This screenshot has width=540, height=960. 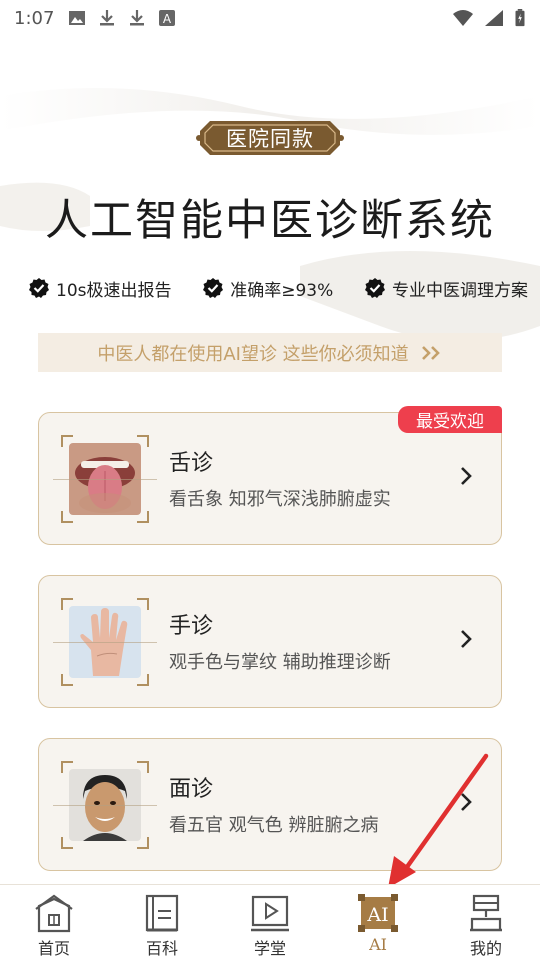 I want to click on feature-label: 10s极速出报告, so click(x=114, y=290).